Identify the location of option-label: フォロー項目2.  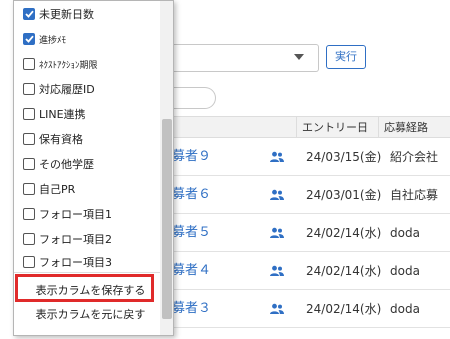
(75, 239).